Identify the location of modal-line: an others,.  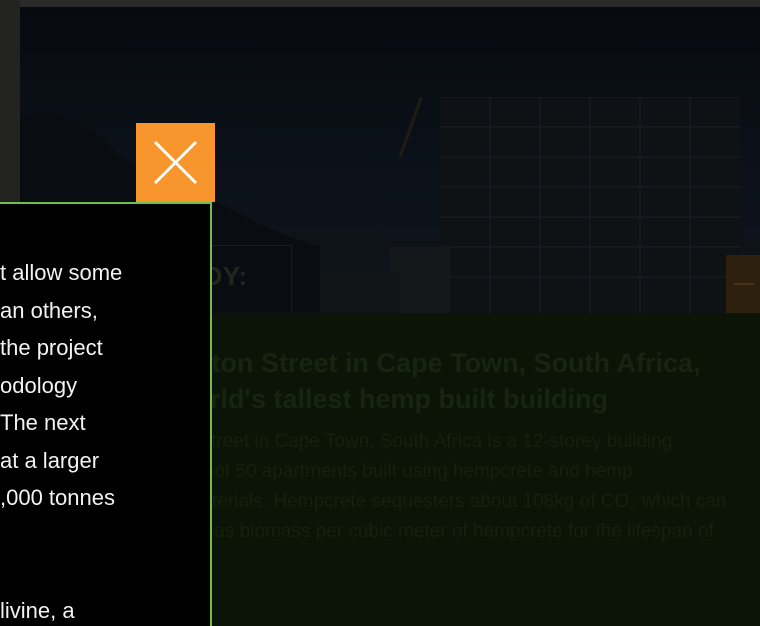
(49, 310).